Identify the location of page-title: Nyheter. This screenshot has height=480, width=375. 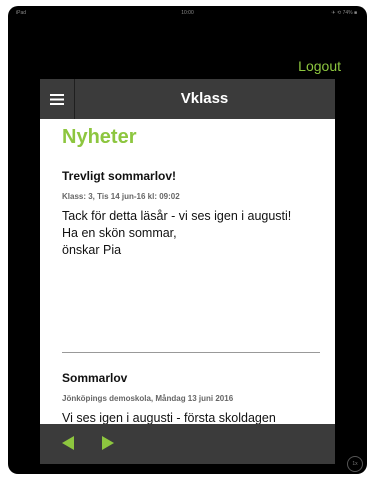
(99, 137).